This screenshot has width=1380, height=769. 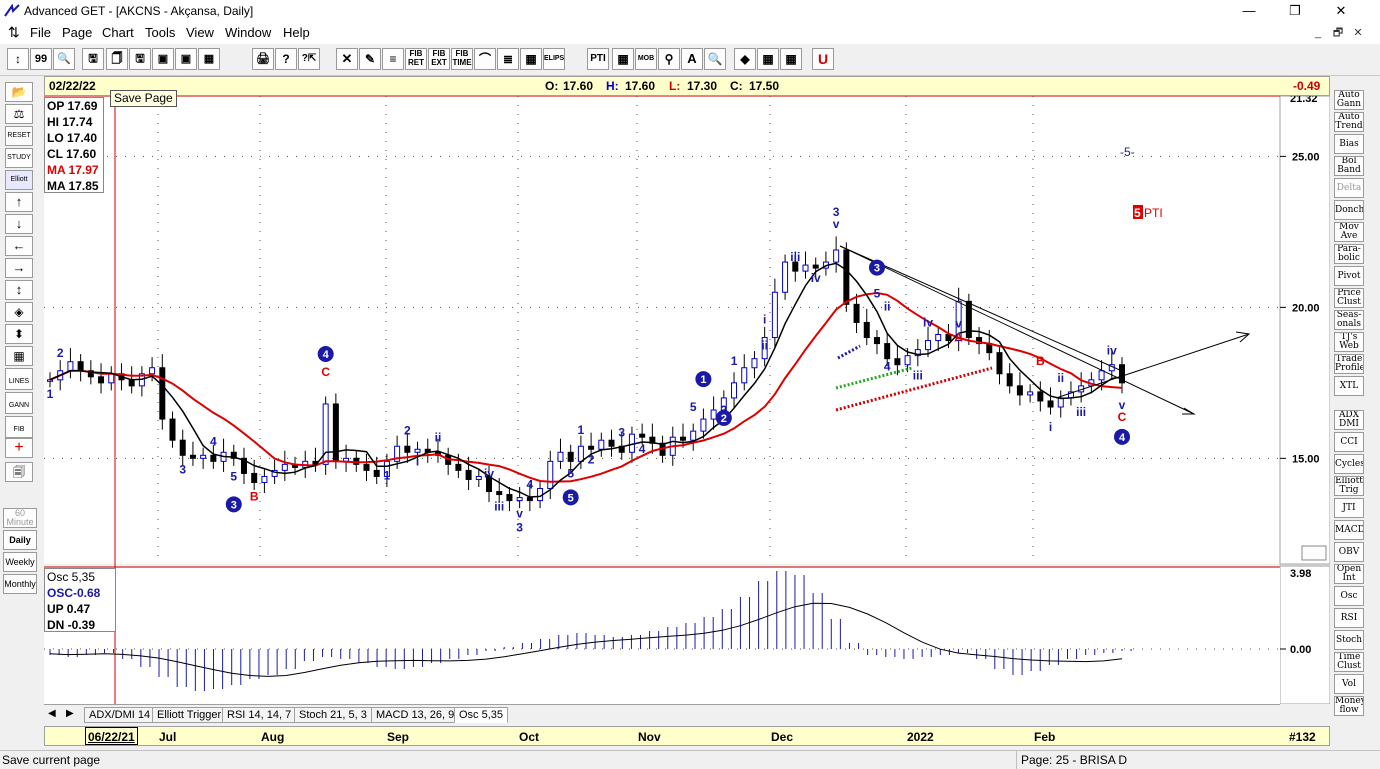 What do you see at coordinates (1349, 640) in the screenshot?
I see `study-stoch-button: Stoch` at bounding box center [1349, 640].